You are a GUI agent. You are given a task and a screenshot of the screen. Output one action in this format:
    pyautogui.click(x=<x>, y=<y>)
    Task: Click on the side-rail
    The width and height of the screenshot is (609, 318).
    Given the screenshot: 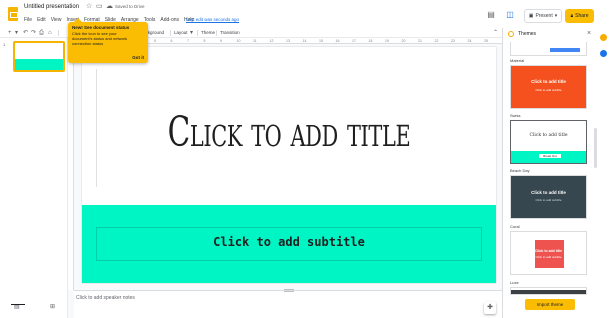 What is the action you would take?
    pyautogui.click(x=603, y=173)
    